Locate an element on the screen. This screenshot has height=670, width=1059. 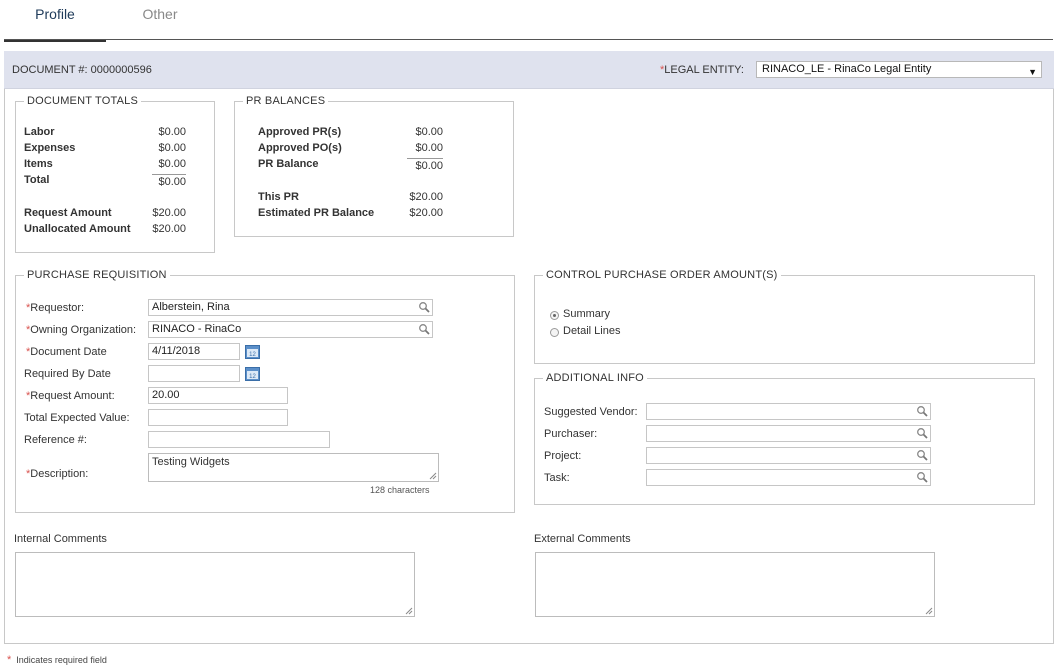
owning-organization-input: RINACO - RinaCo is located at coordinates (290, 329).